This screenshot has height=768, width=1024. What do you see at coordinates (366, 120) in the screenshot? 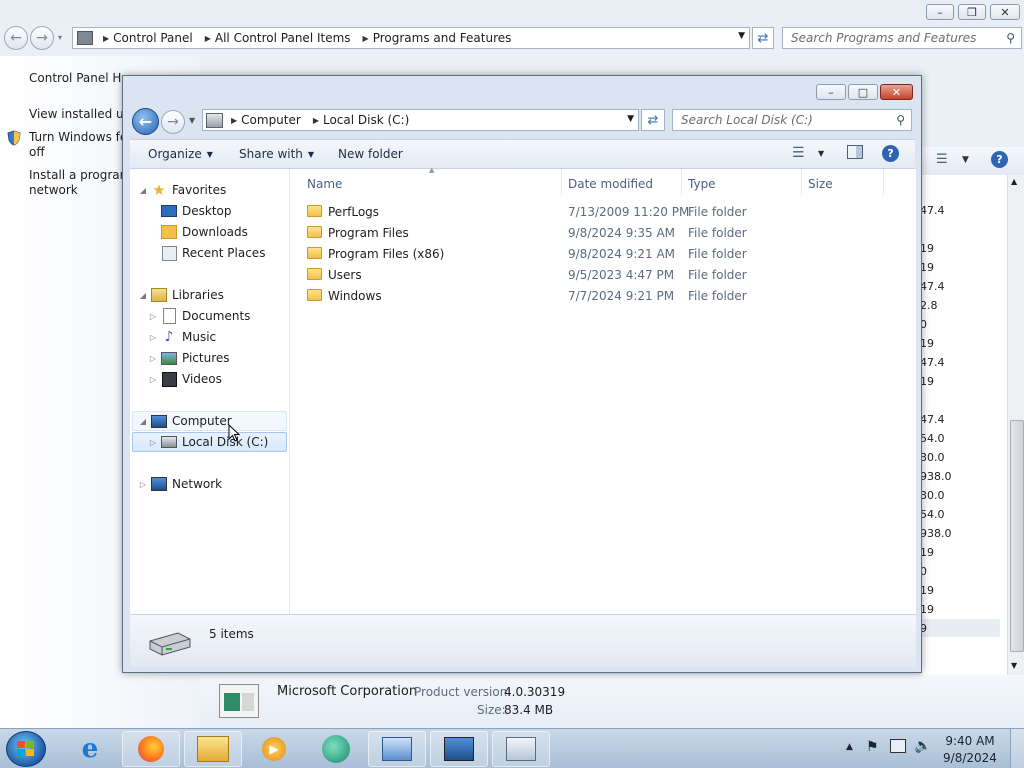
I see `crumb-local-disk: Local Disk (C:)` at bounding box center [366, 120].